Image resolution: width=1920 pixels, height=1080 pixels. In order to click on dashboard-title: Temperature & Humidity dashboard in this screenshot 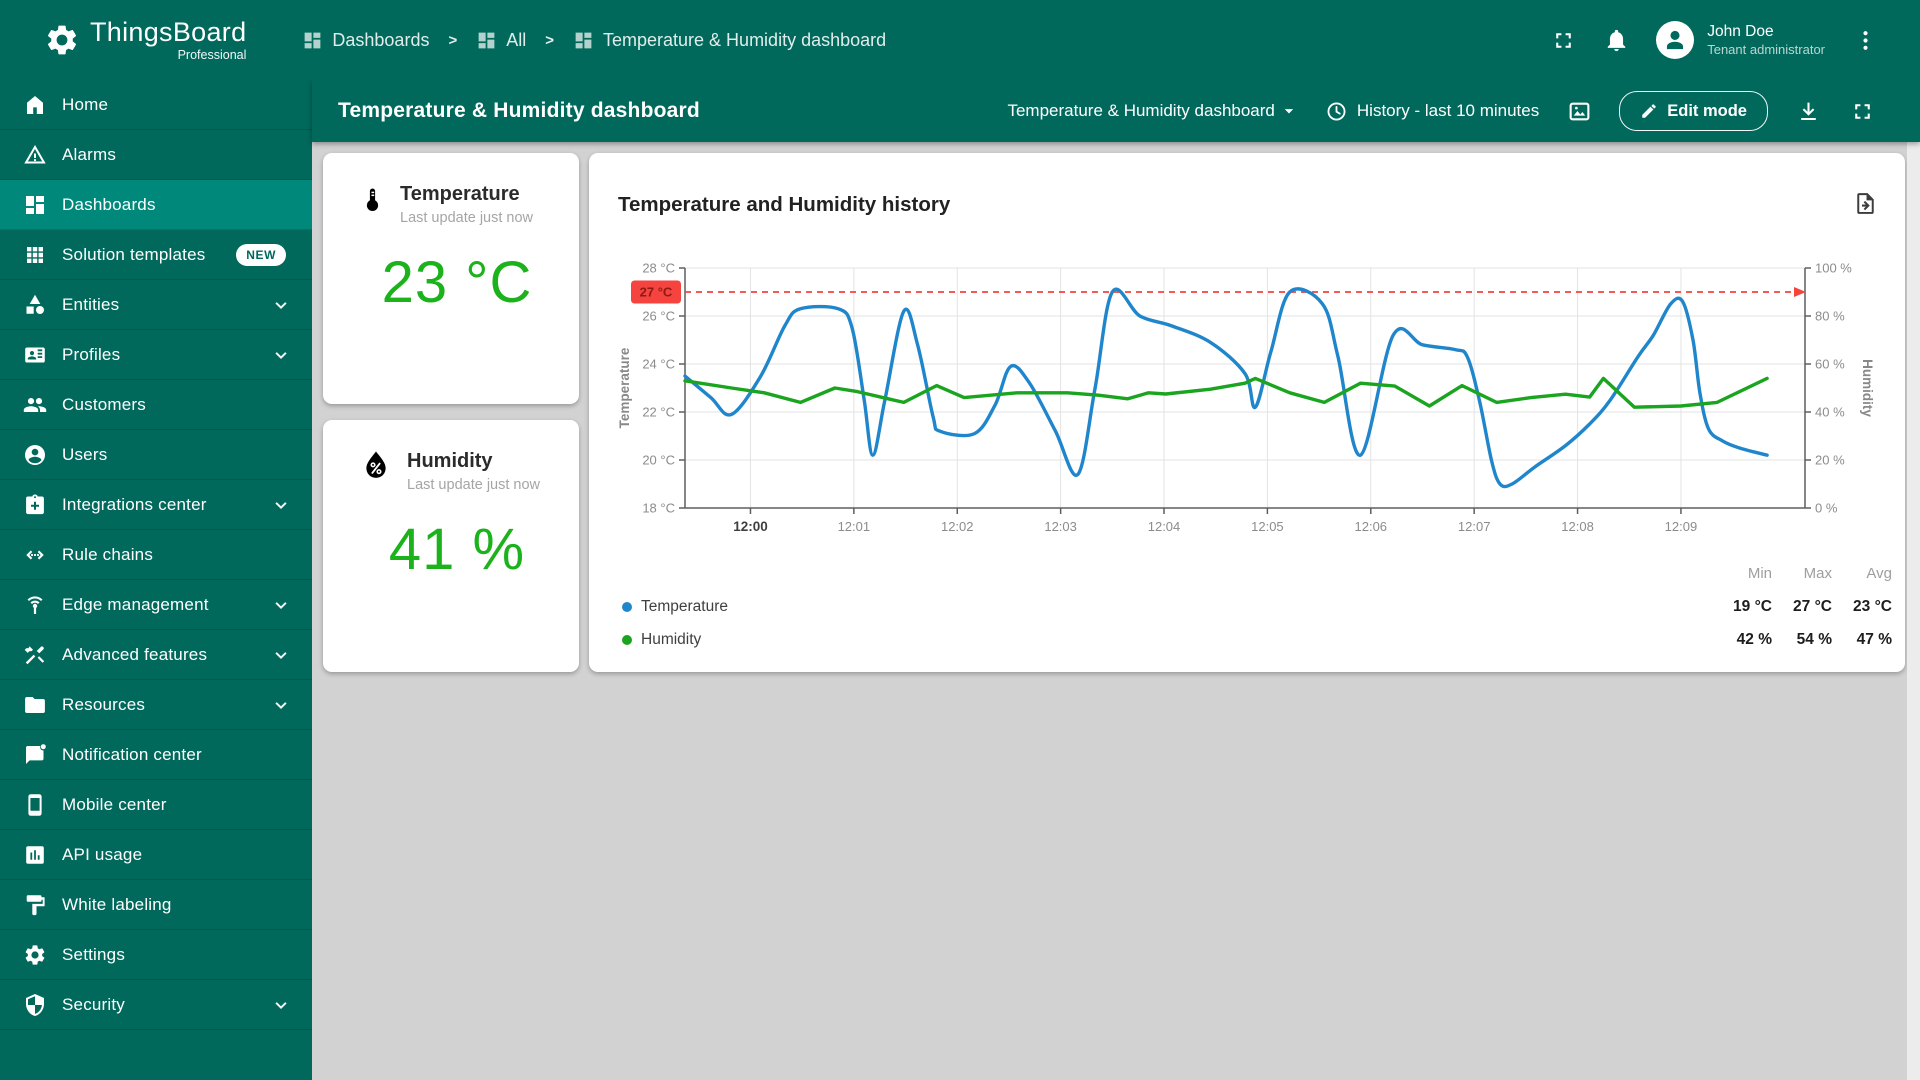, I will do `click(519, 110)`.